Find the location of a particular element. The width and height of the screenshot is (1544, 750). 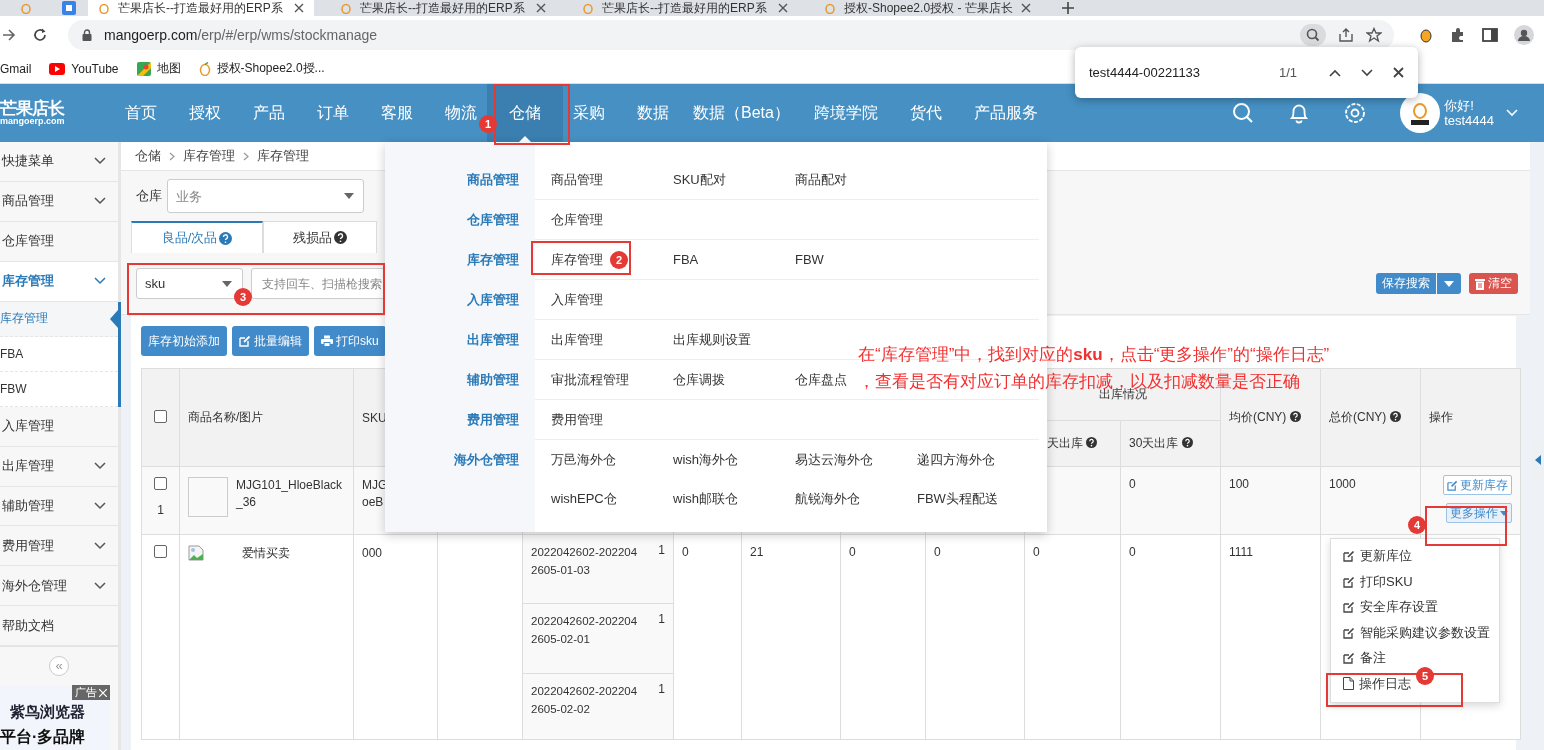

menu-section-title: 库存管理 is located at coordinates (493, 259).